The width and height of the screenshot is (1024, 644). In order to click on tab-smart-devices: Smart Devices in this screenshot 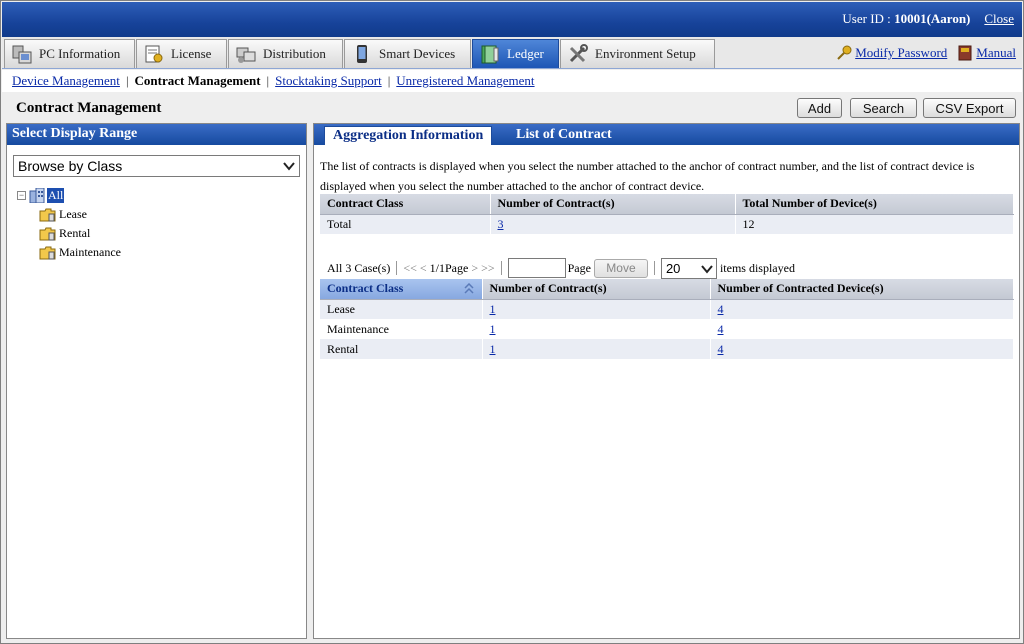, I will do `click(407, 53)`.